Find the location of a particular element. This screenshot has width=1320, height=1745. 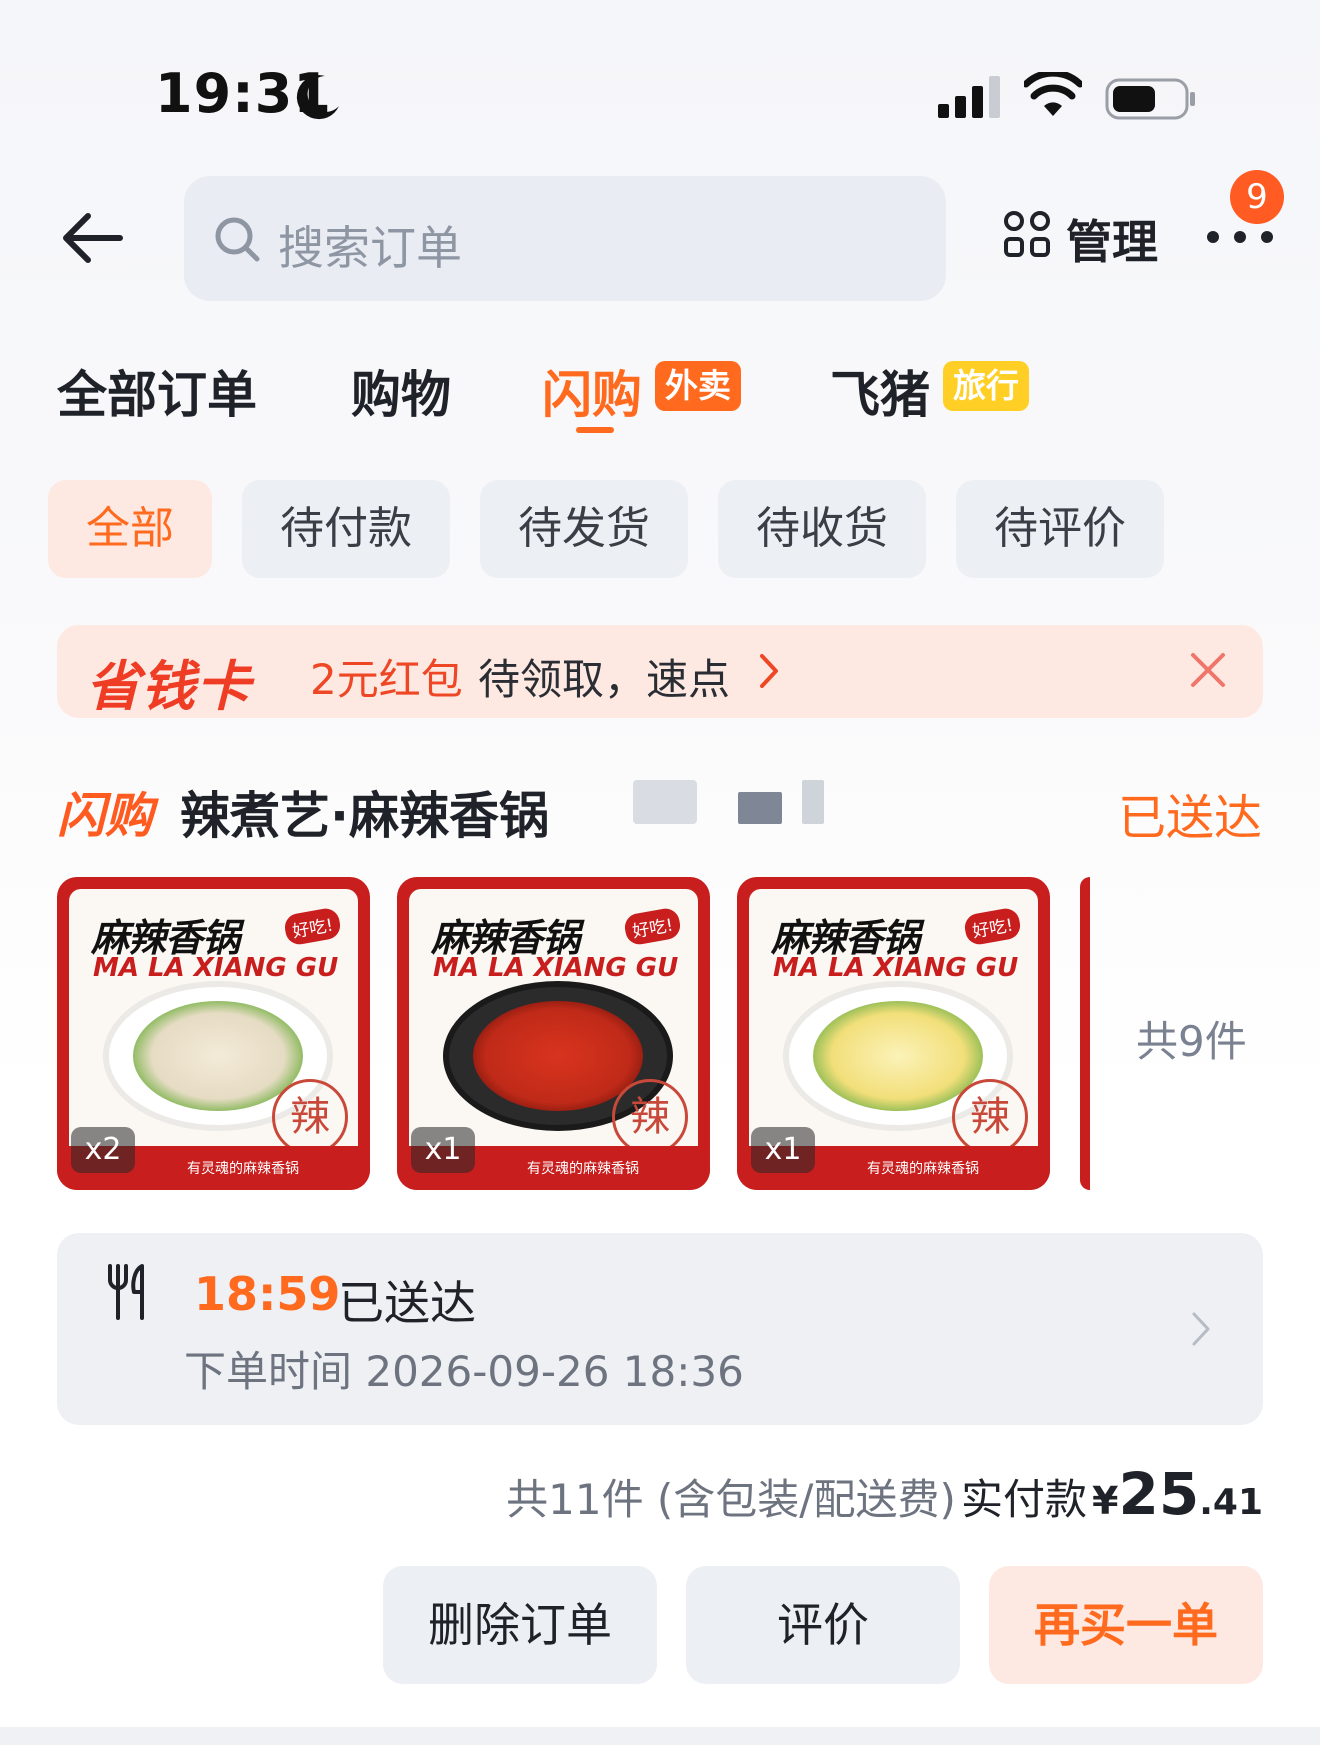

filter-all: 全部 is located at coordinates (130, 529).